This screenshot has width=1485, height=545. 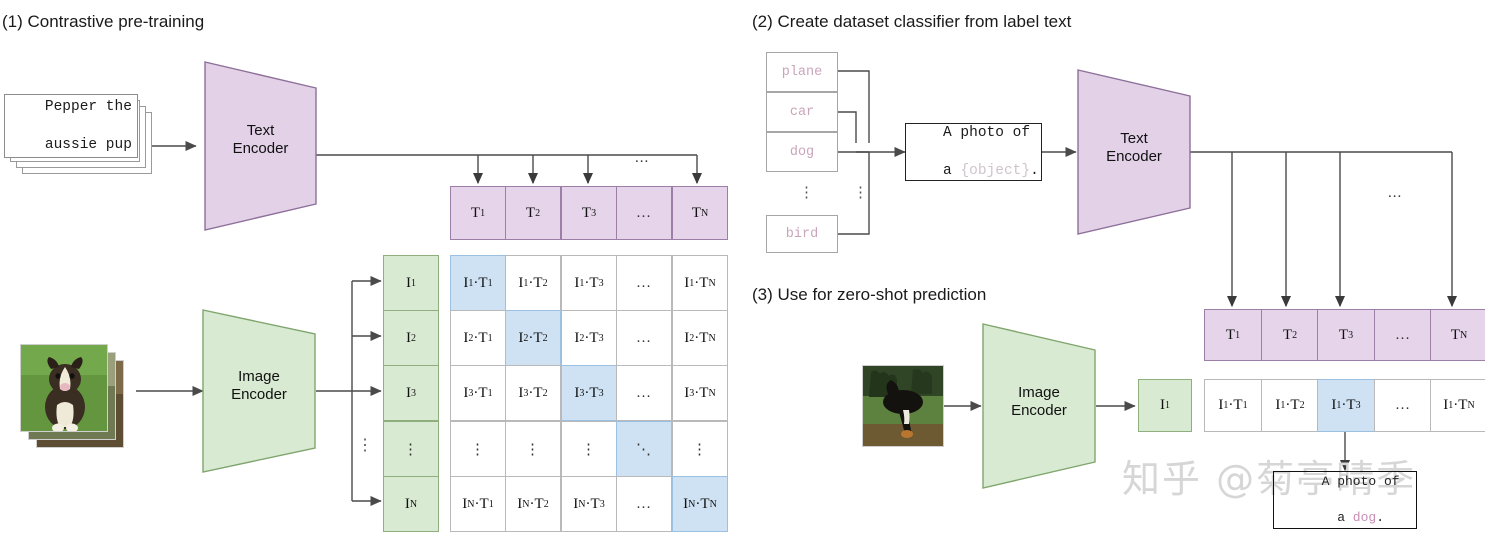 What do you see at coordinates (700, 213) in the screenshot?
I see `panel1-text-embedding-5: TN` at bounding box center [700, 213].